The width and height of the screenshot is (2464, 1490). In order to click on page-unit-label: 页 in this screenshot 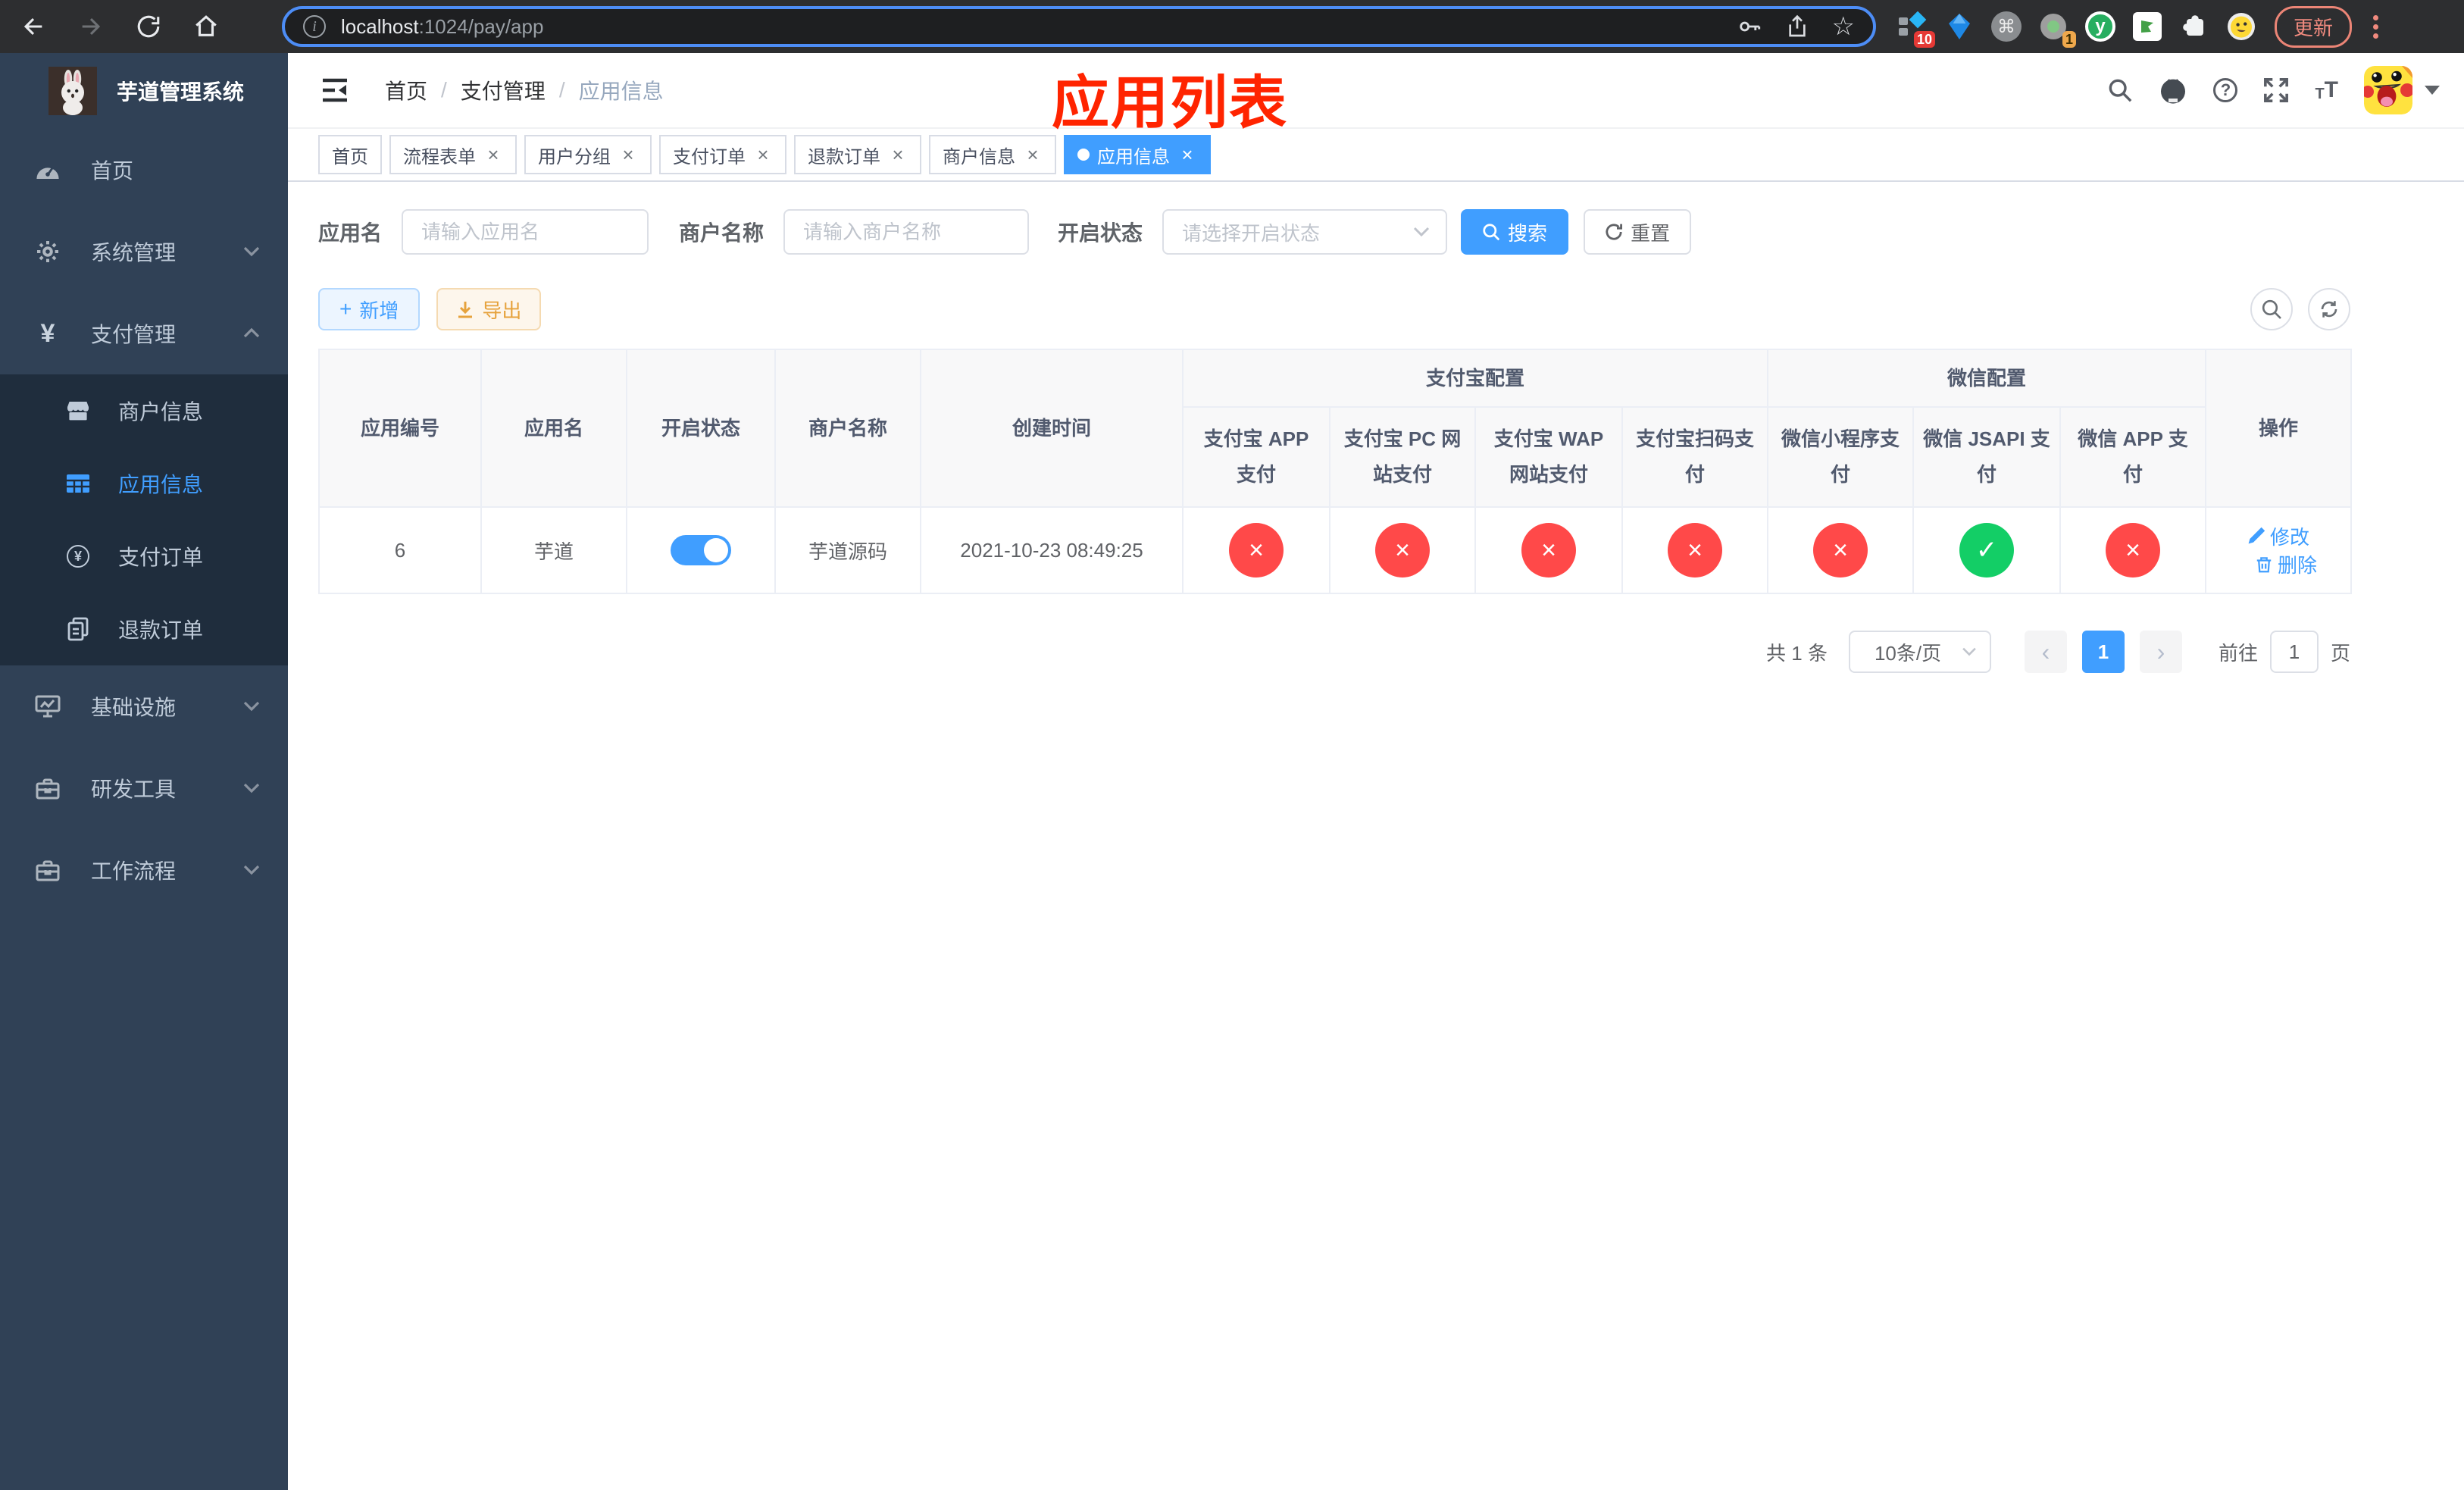, I will do `click(2340, 653)`.